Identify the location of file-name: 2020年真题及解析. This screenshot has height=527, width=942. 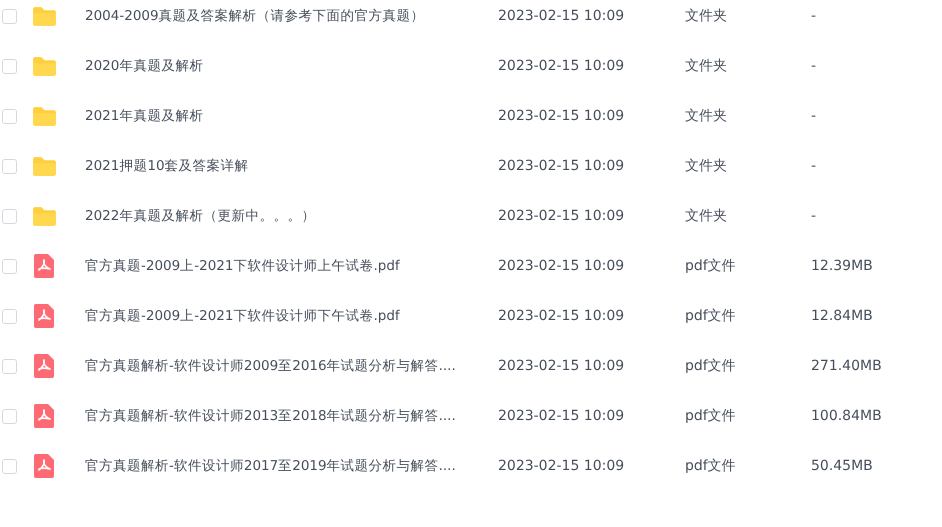
(291, 66).